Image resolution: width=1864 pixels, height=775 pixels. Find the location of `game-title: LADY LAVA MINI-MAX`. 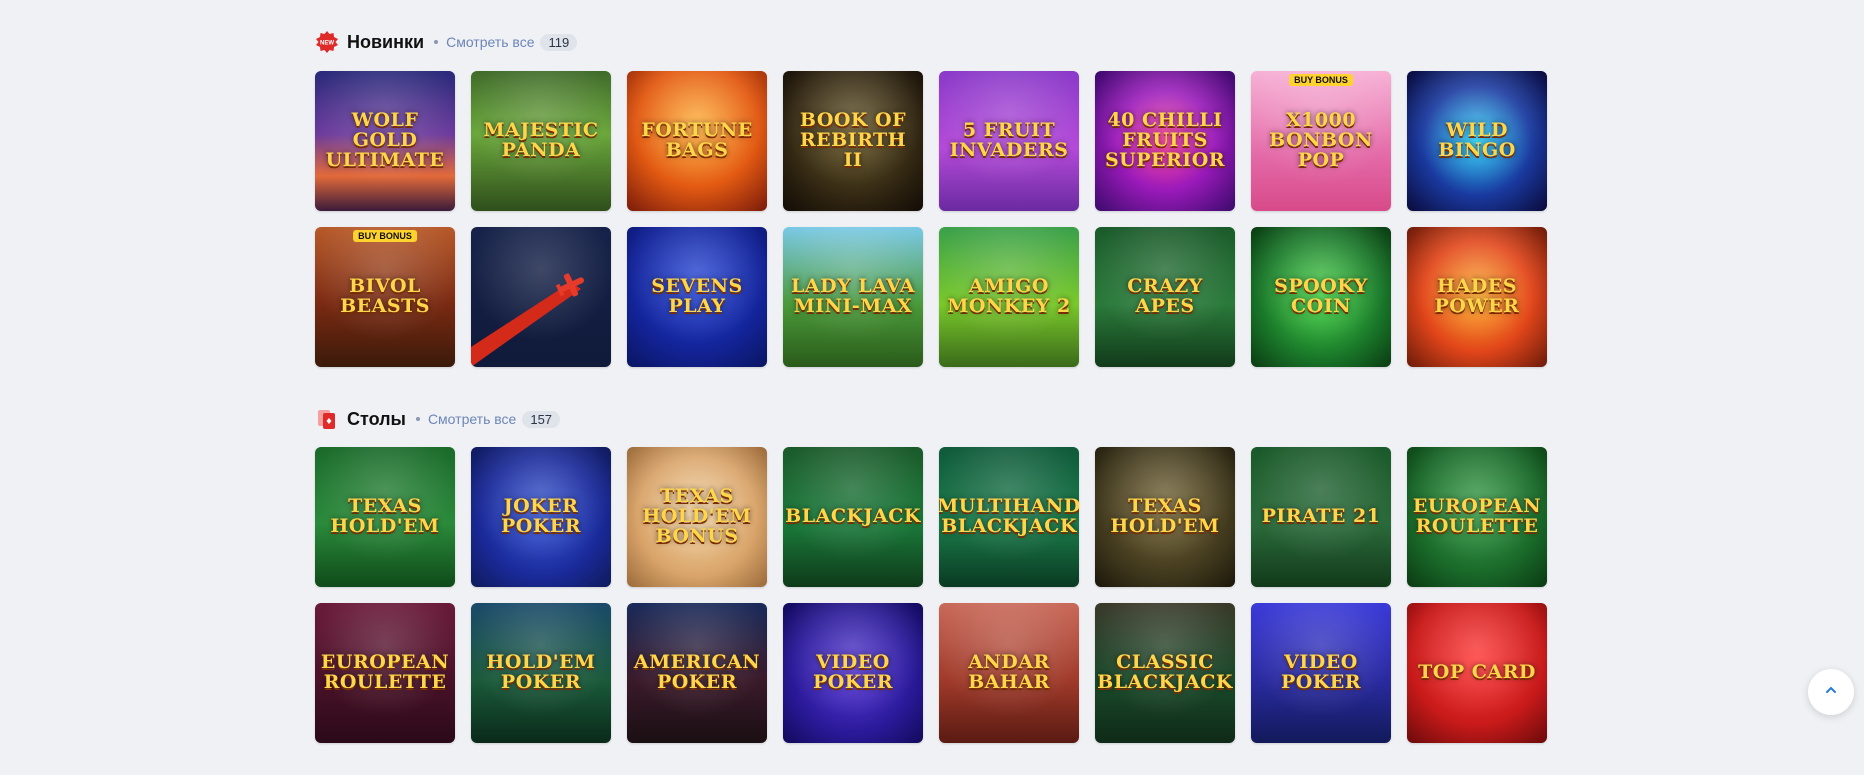

game-title: LADY LAVA MINI-MAX is located at coordinates (853, 296).